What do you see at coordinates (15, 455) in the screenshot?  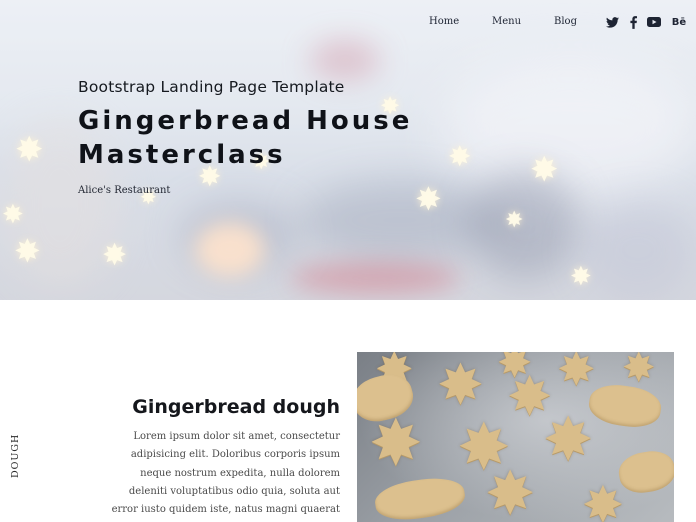 I see `section-side-label: DOUGH` at bounding box center [15, 455].